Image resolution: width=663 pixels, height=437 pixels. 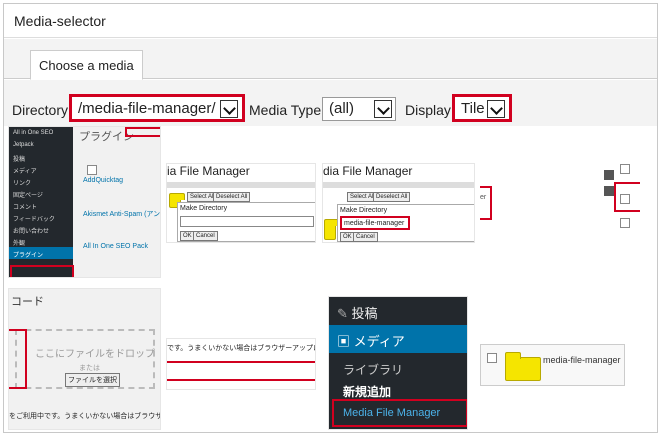 I want to click on media-type-select: (all), so click(x=359, y=109).